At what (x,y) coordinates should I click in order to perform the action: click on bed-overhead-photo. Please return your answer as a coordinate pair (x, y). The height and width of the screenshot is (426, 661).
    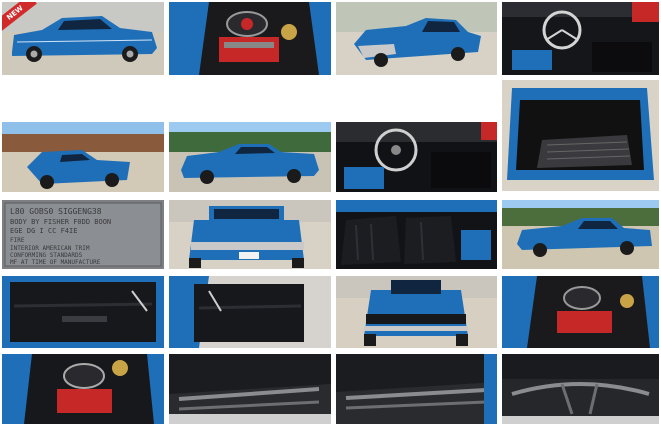
    Looking at the image, I should click on (580, 135).